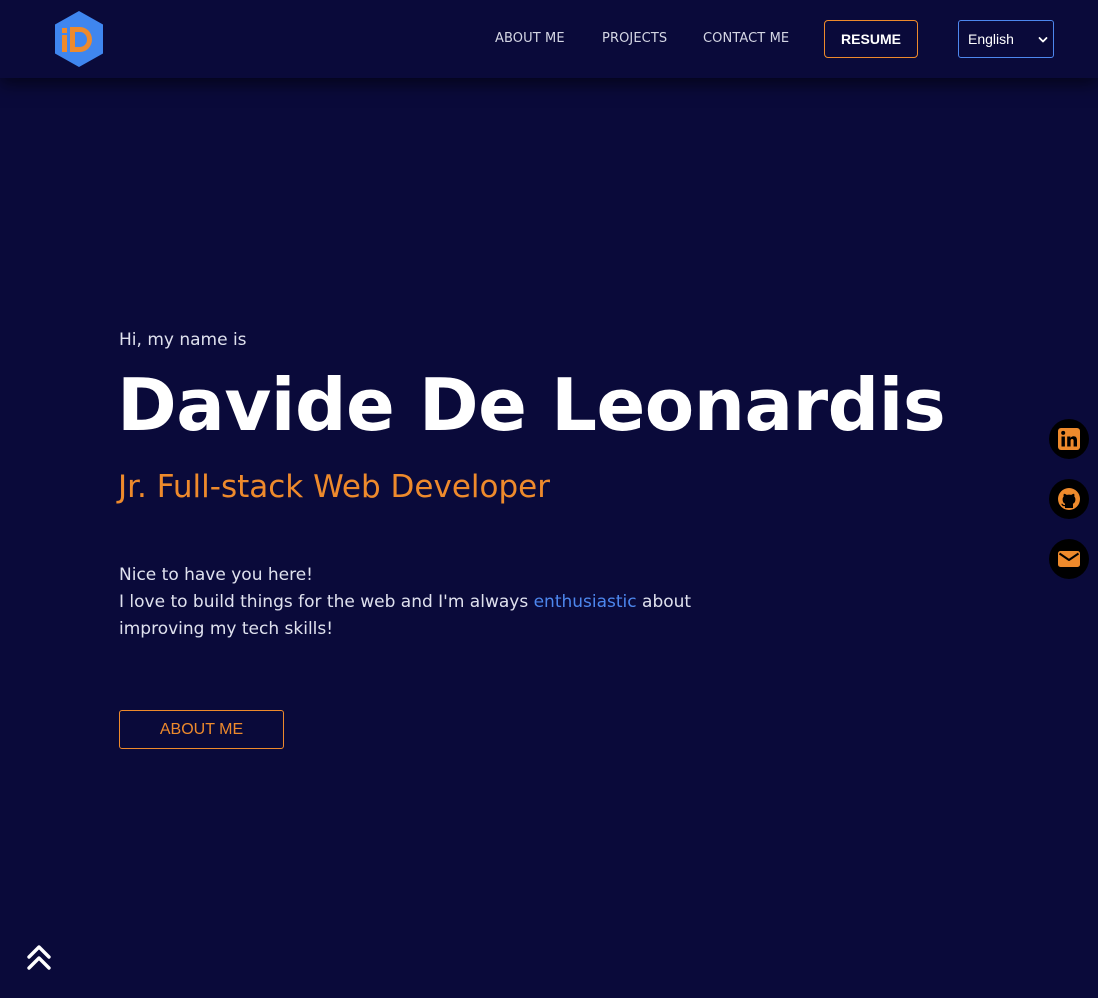  Describe the element at coordinates (530, 38) in the screenshot. I see `nav-about-me: ABOUT ME` at that location.